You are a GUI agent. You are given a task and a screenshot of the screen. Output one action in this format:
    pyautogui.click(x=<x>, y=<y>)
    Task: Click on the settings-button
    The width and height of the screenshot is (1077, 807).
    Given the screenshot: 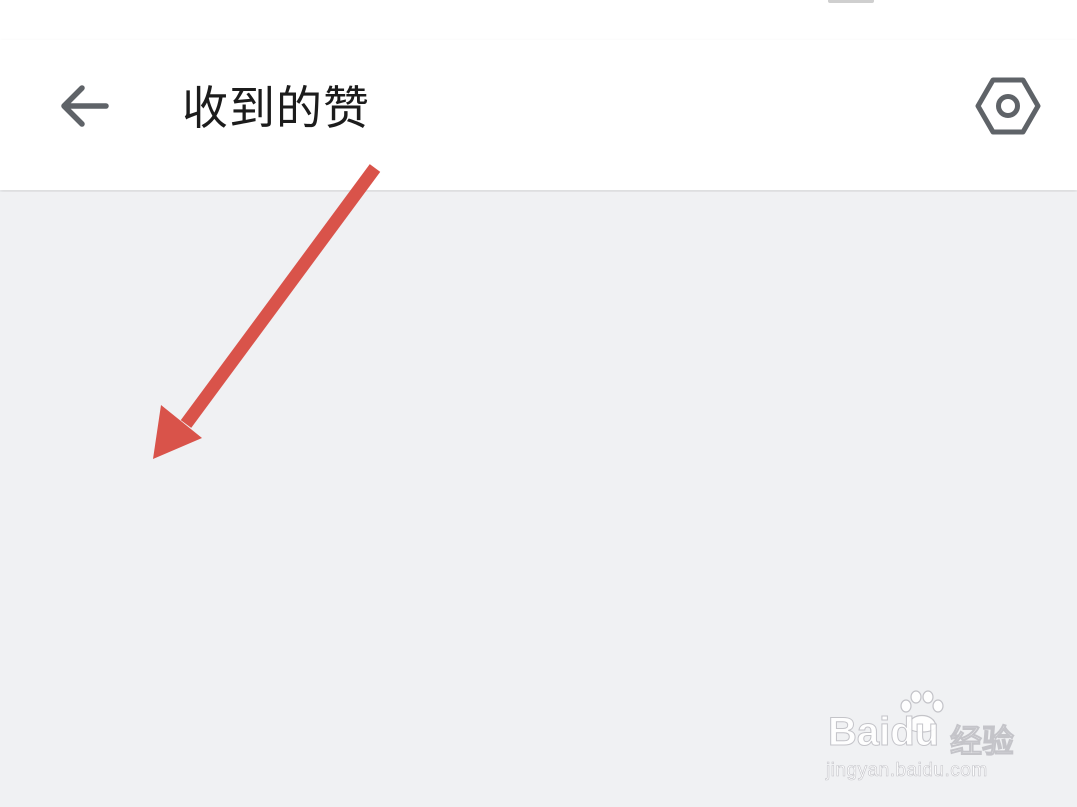 What is the action you would take?
    pyautogui.click(x=1008, y=108)
    